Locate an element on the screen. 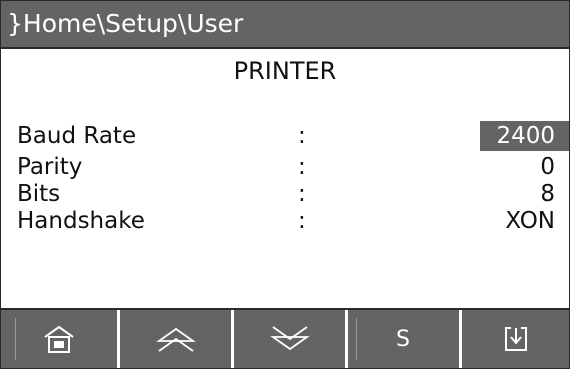  setting-label: Handshake is located at coordinates (81, 221).